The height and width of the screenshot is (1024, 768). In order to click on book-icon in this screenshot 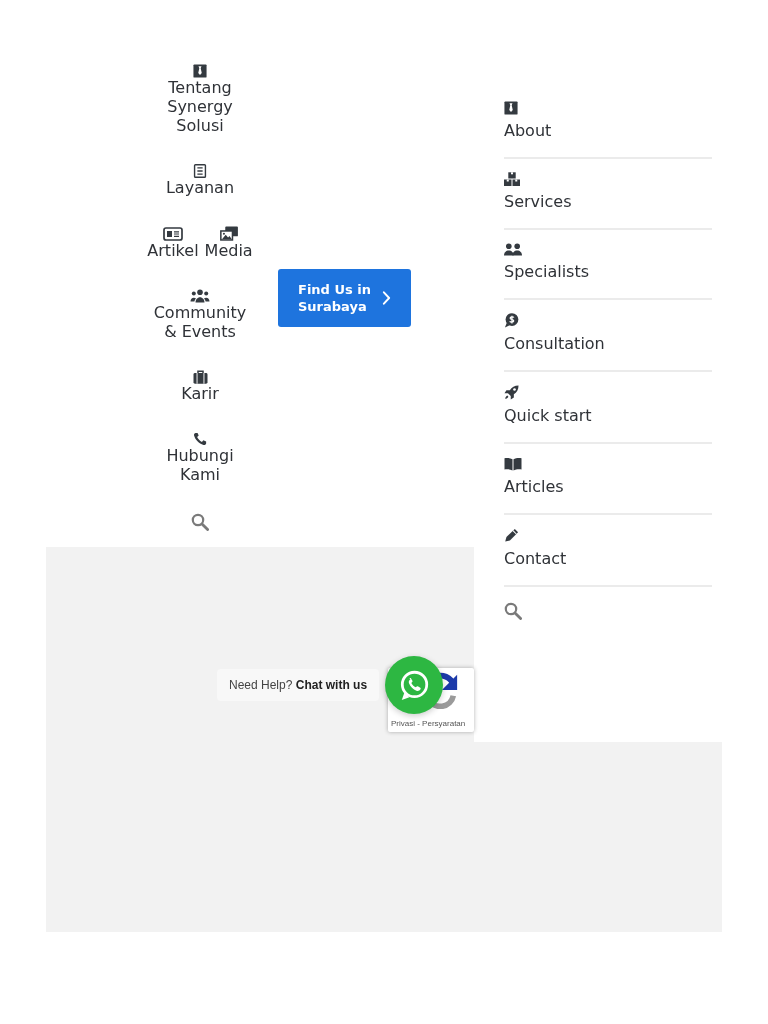, I will do `click(513, 464)`.